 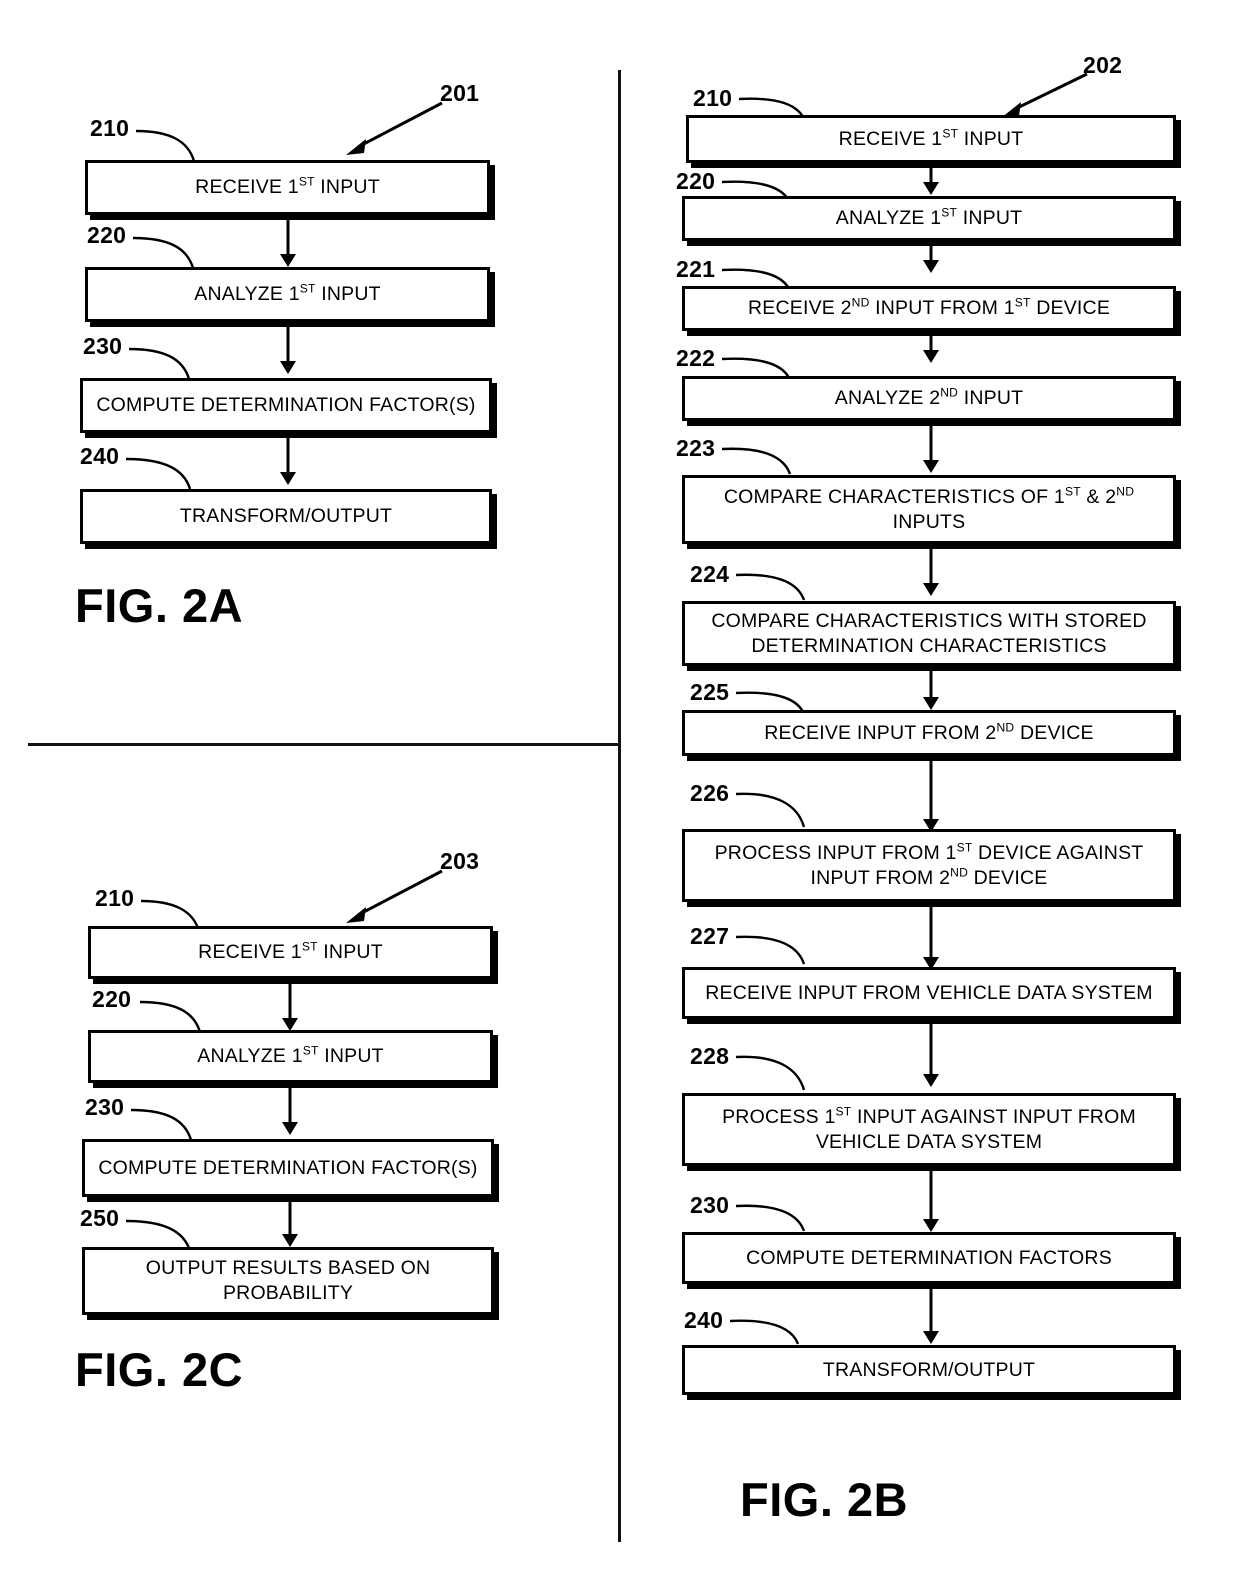 I want to click on ref-number-226: 226, so click(x=710, y=793).